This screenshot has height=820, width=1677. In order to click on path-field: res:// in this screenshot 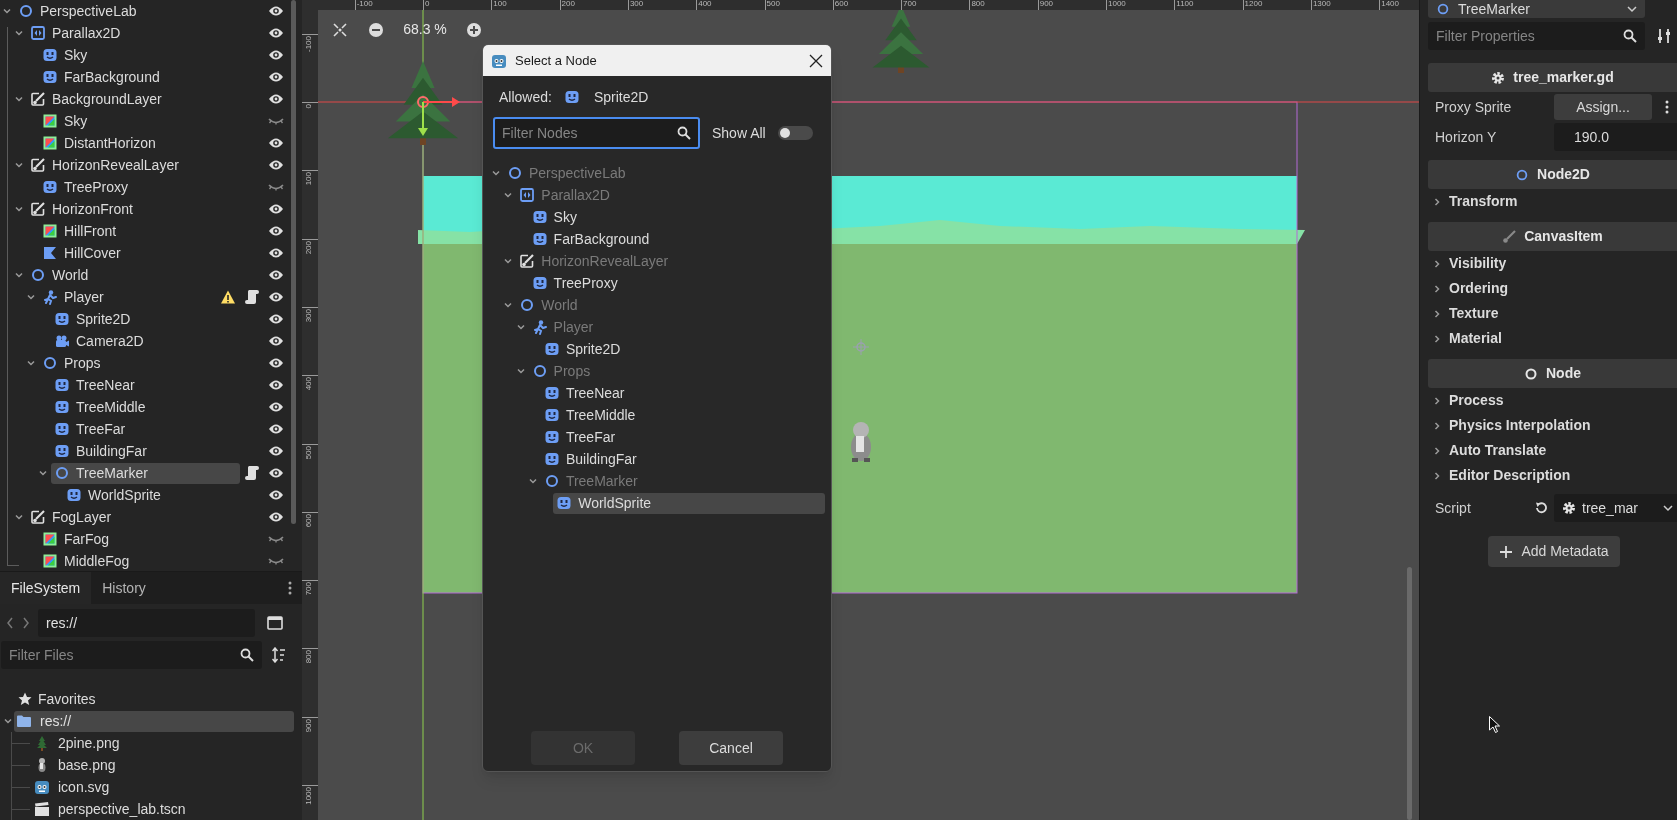, I will do `click(146, 623)`.